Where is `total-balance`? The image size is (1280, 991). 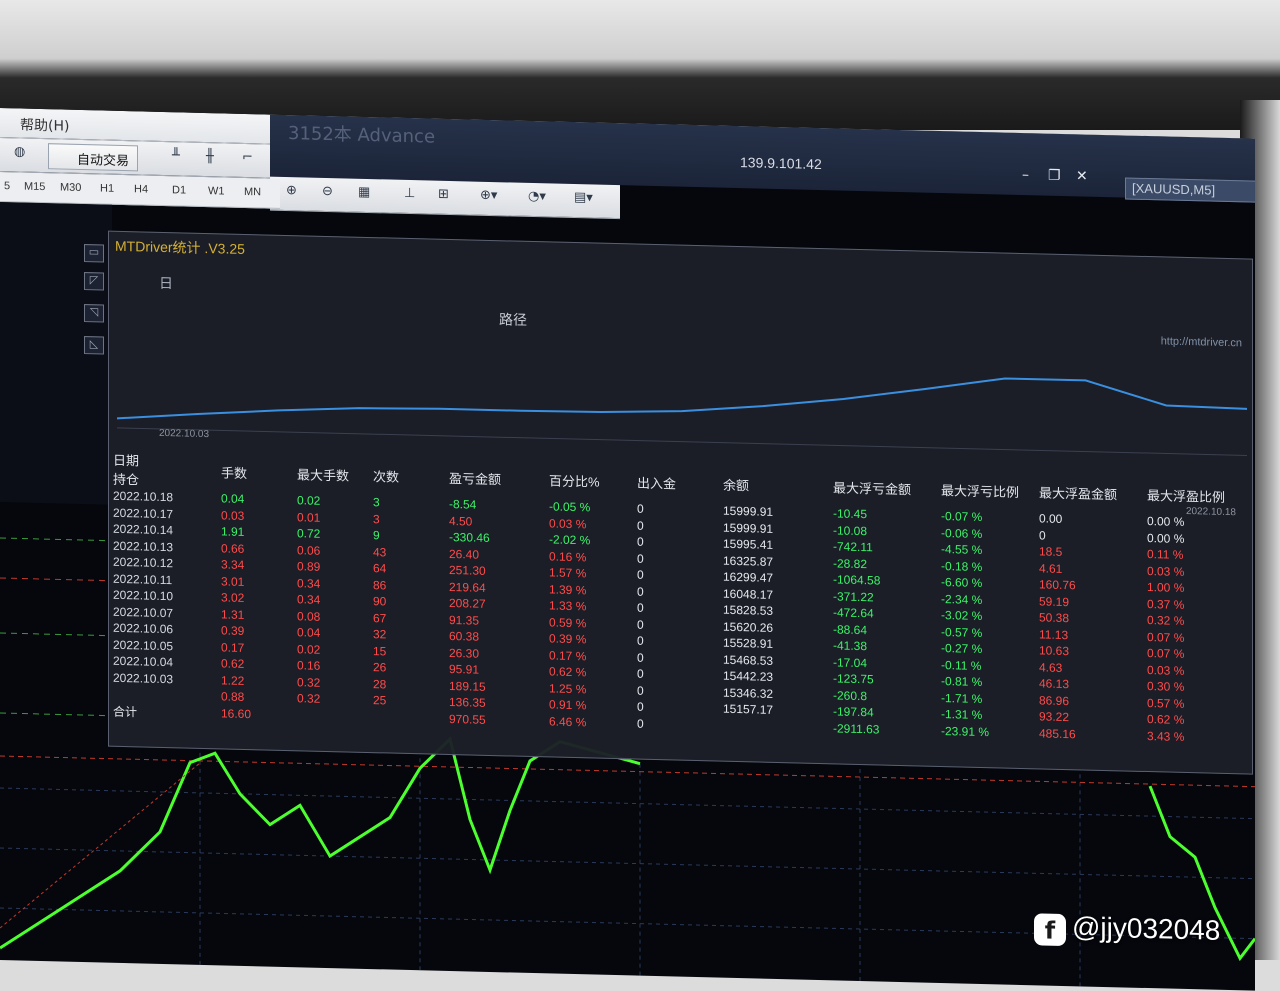 total-balance is located at coordinates (774, 727).